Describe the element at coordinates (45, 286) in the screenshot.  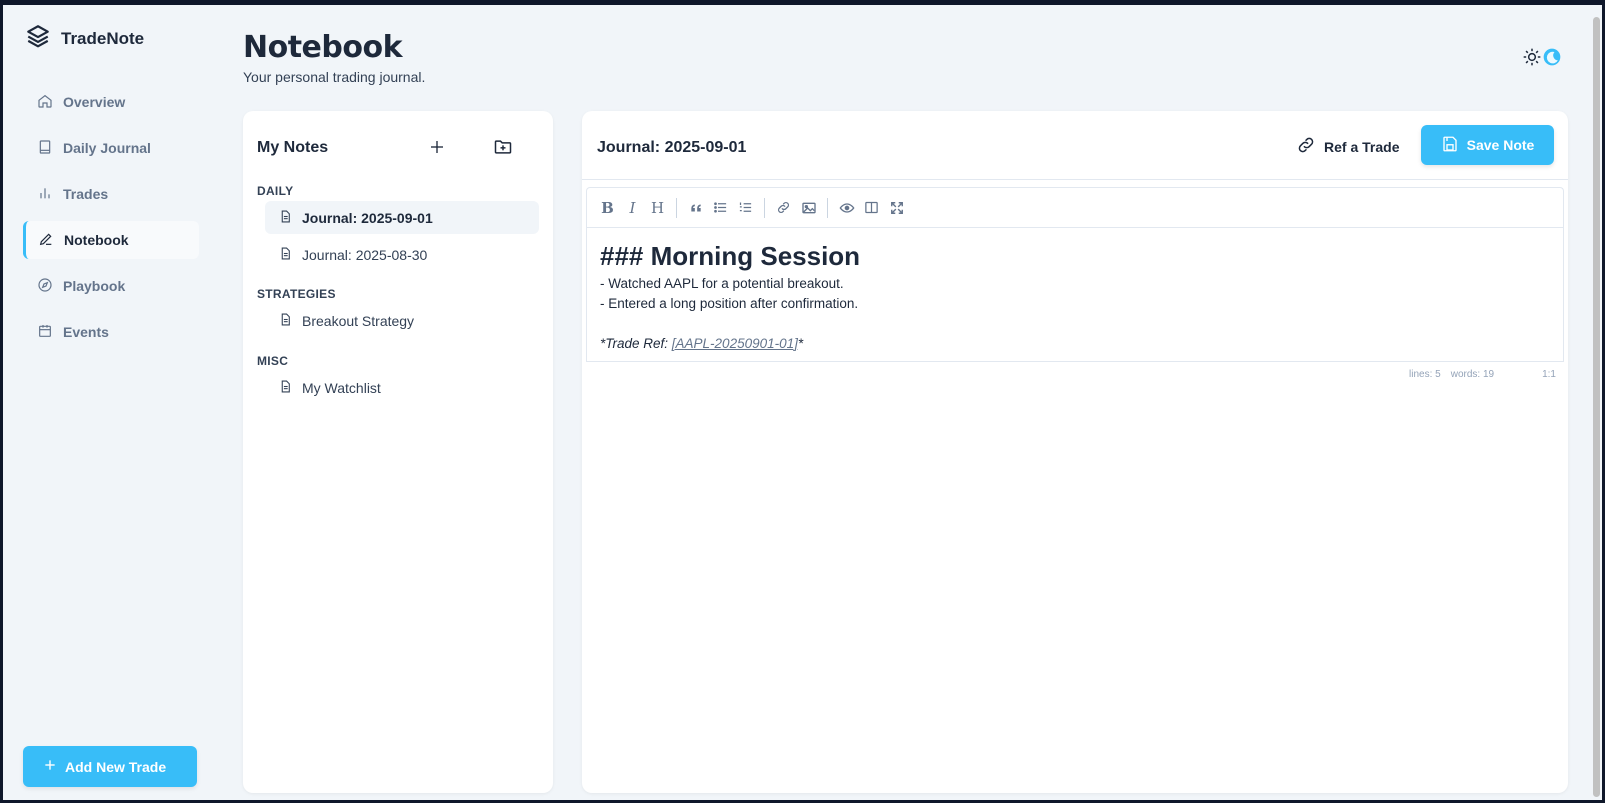
I see `compass-icon` at that location.